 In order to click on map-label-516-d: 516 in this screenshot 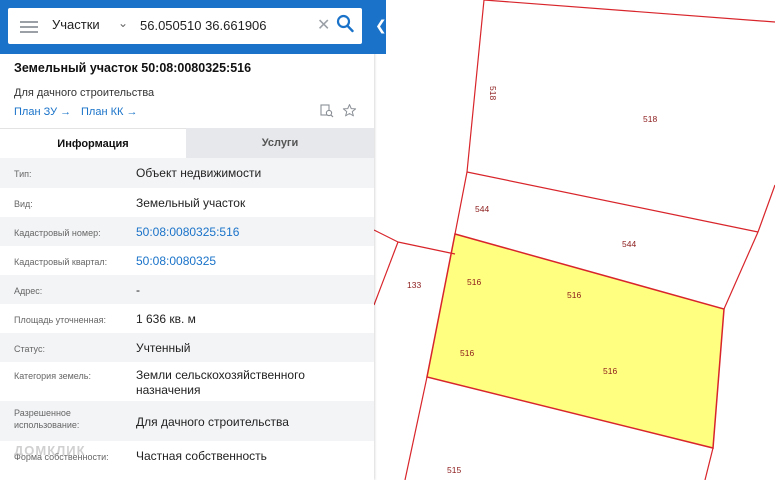, I will do `click(610, 371)`.